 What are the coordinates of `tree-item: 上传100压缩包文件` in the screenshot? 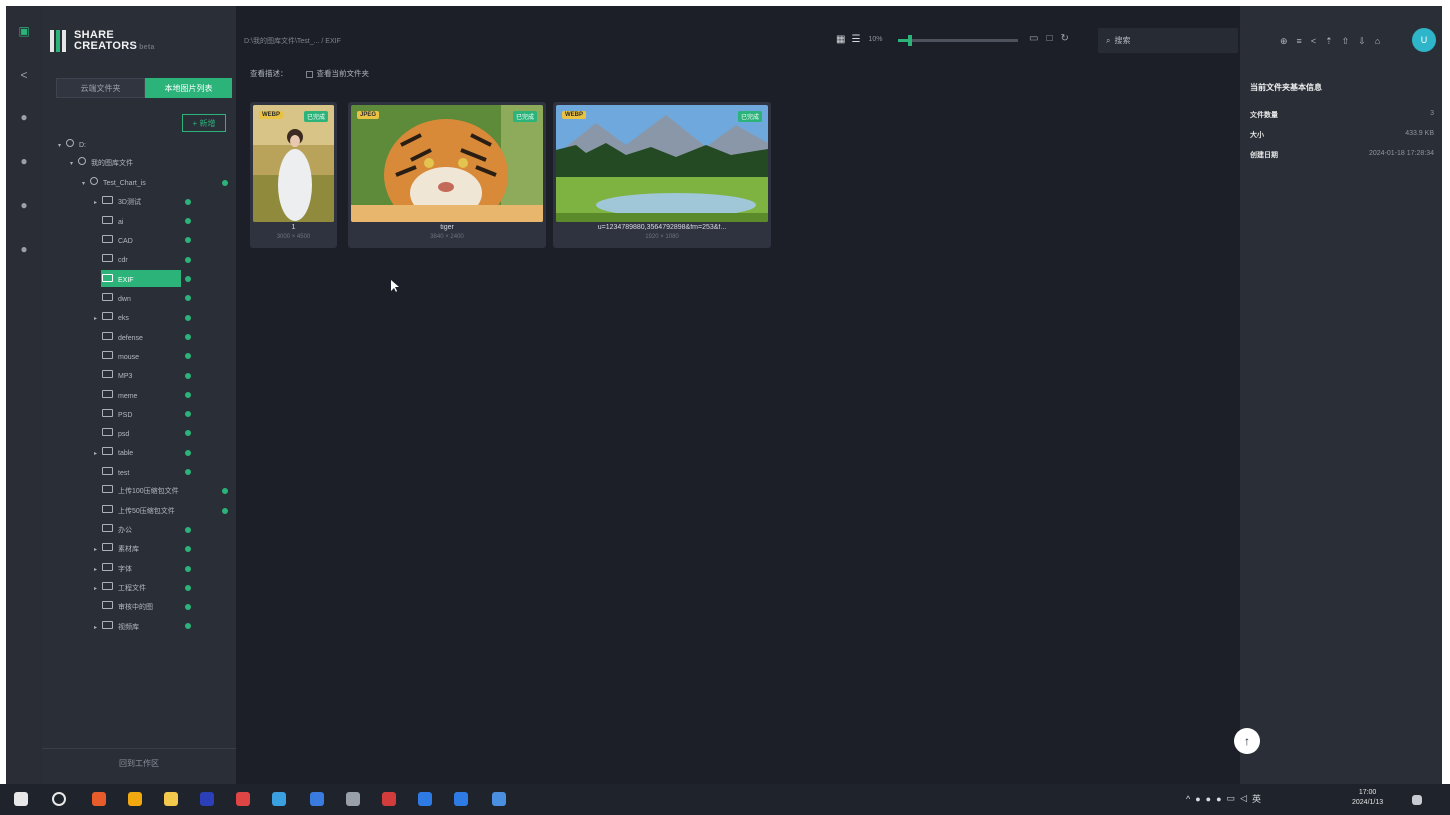 It's located at (139, 490).